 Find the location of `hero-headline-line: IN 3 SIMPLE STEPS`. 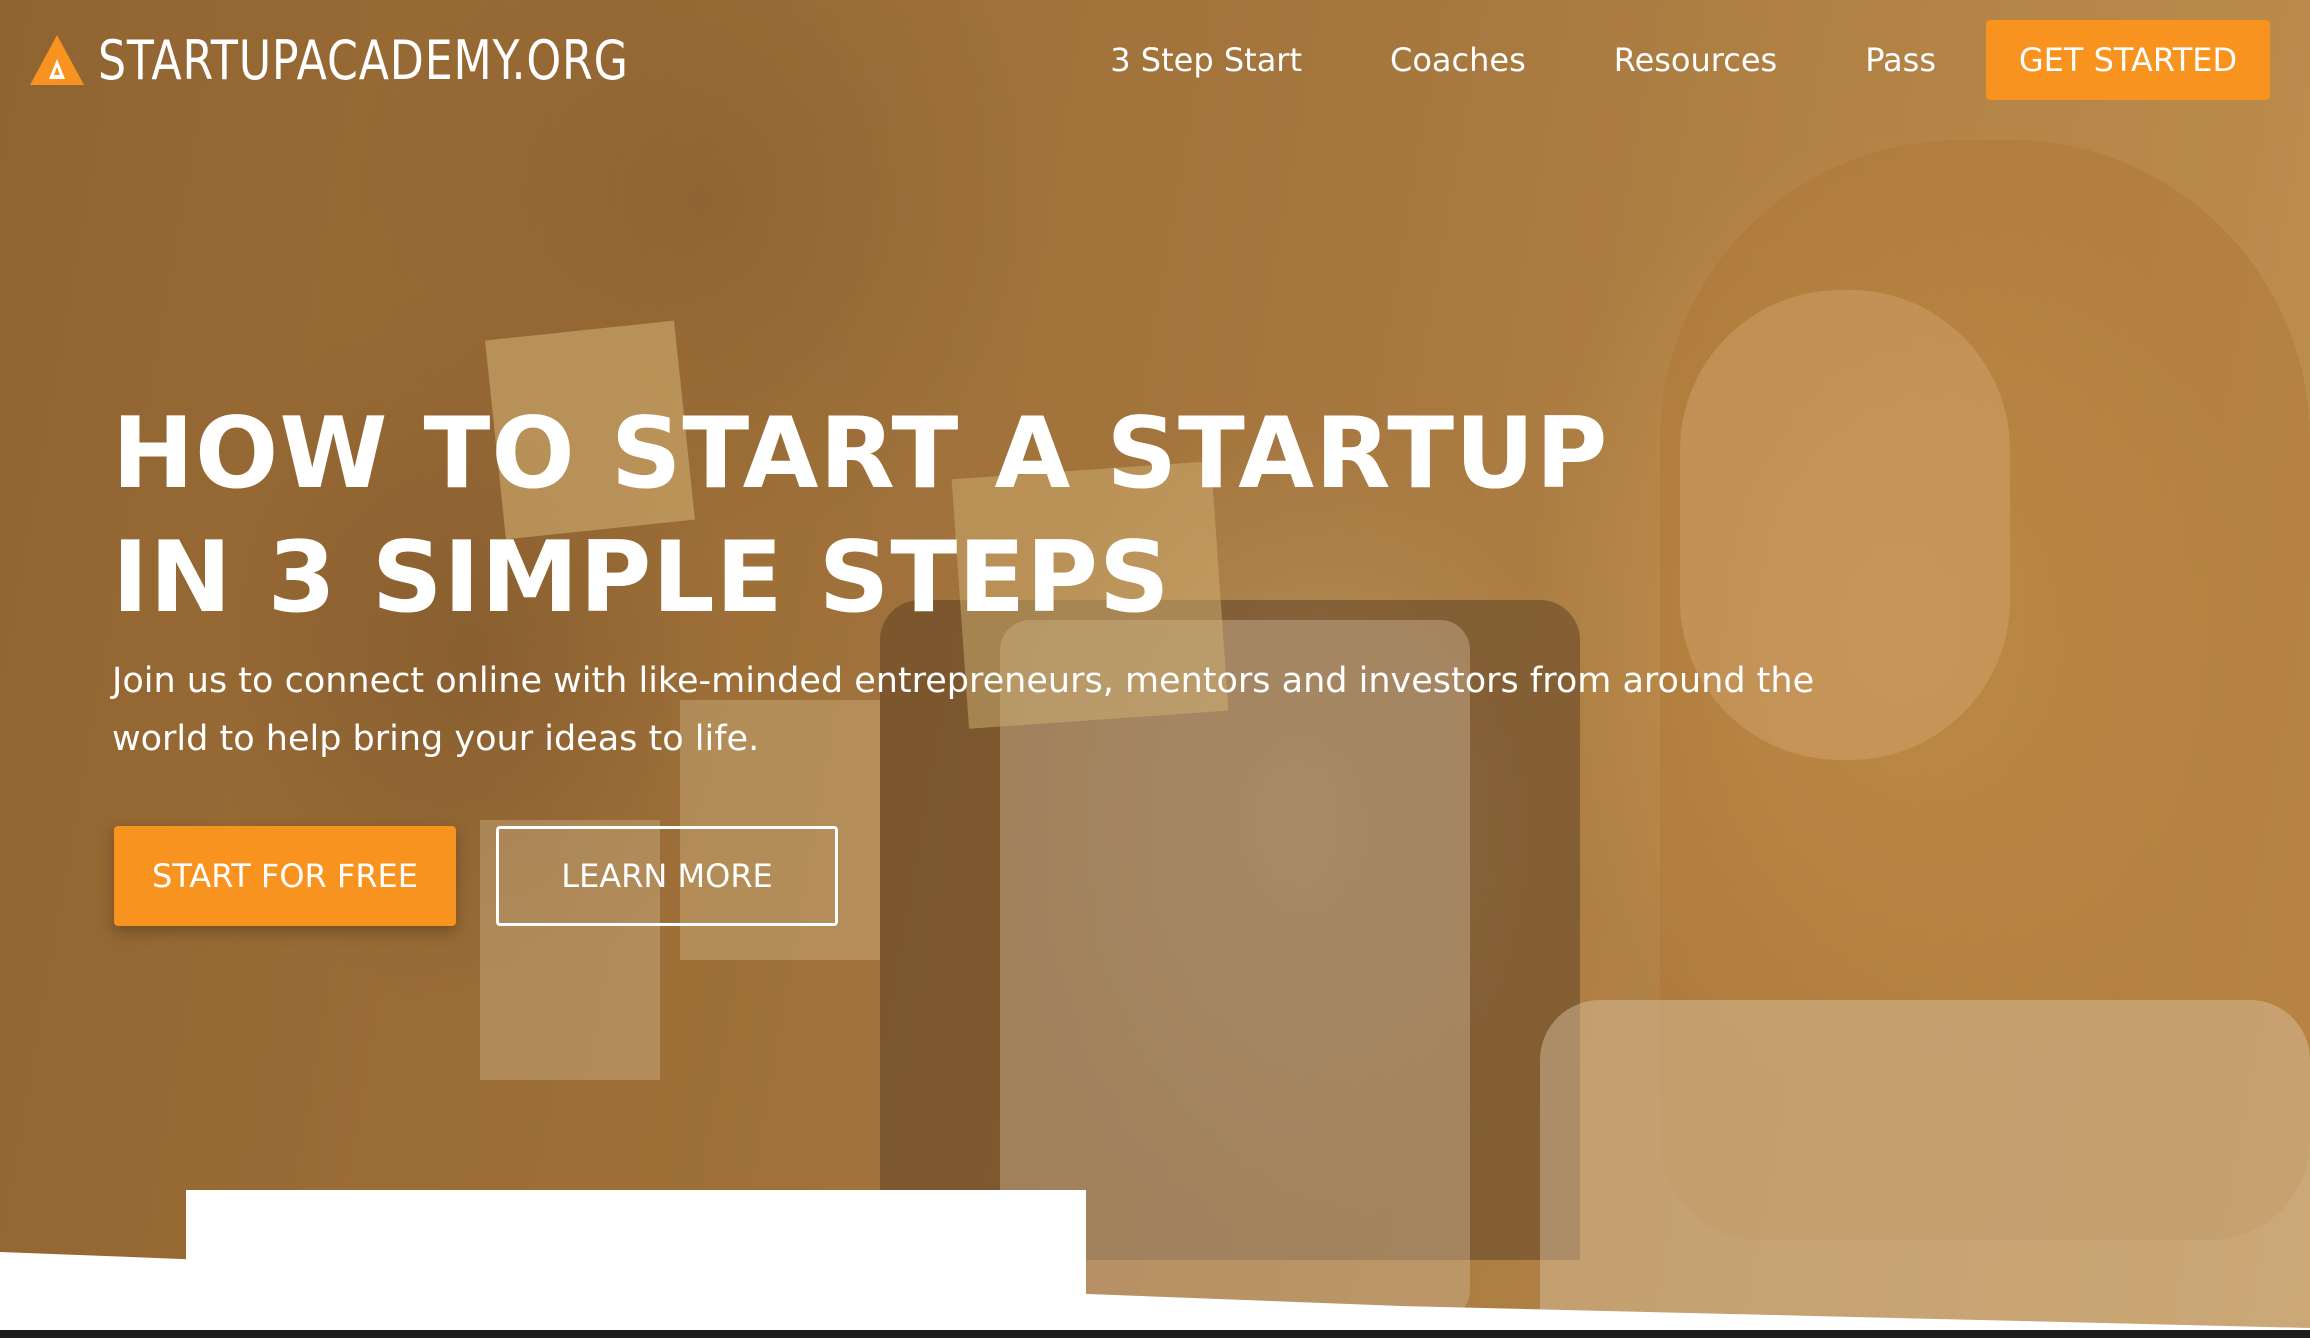

hero-headline-line: IN 3 SIMPLE STEPS is located at coordinates (641, 578).